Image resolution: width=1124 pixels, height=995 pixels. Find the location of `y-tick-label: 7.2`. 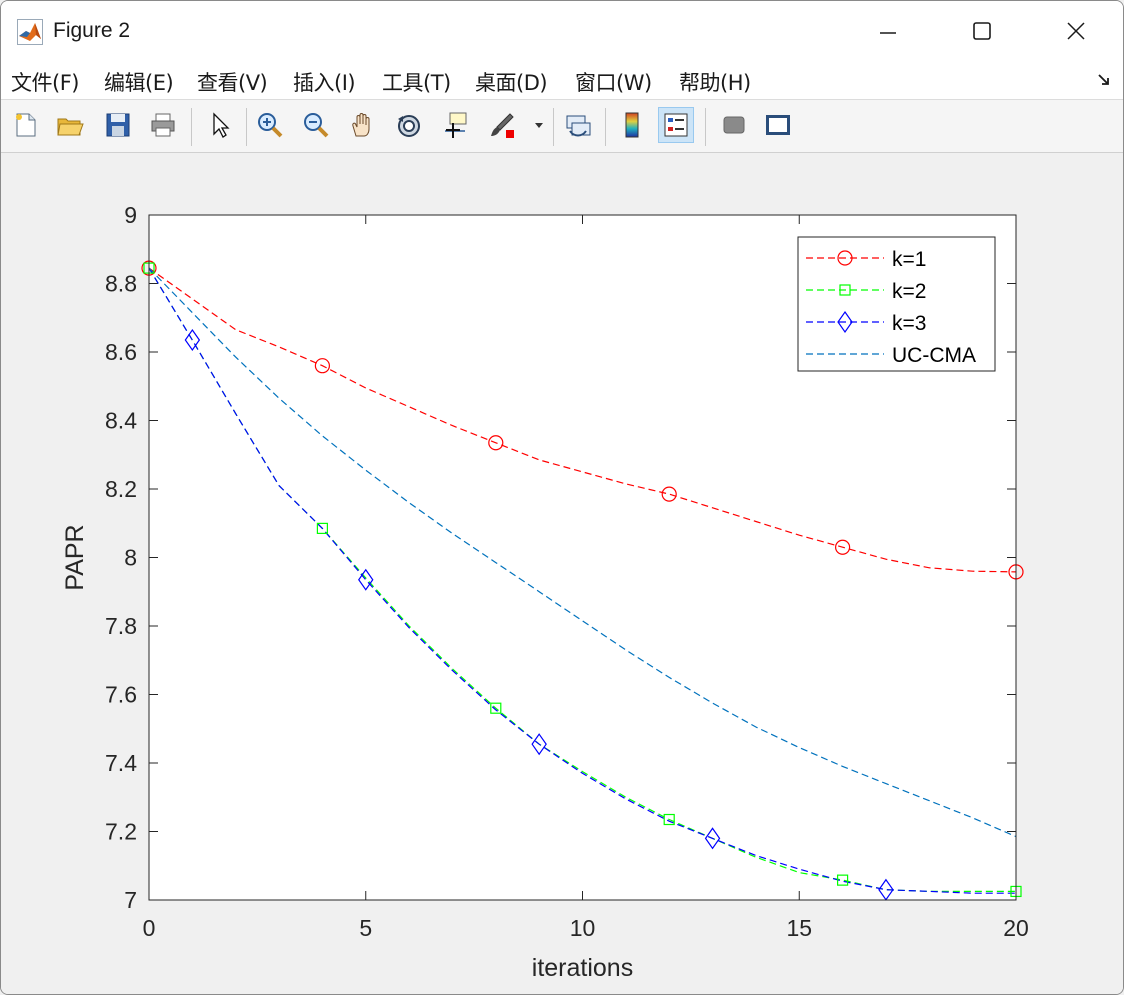

y-tick-label: 7.2 is located at coordinates (121, 832).